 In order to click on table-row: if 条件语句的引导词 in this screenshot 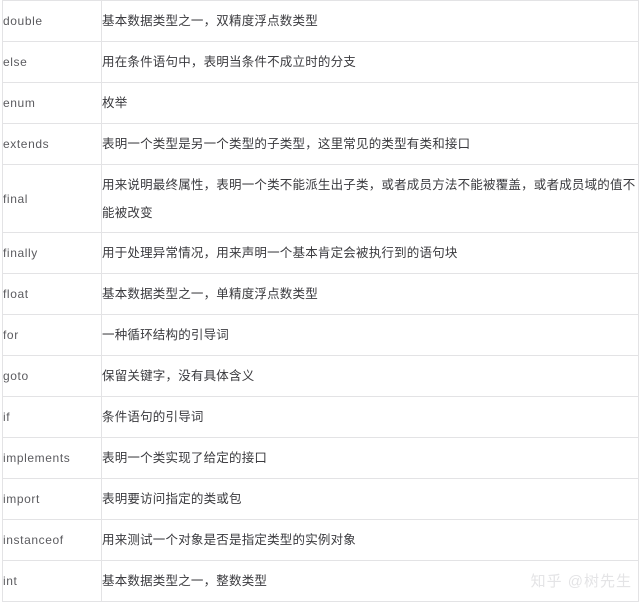, I will do `click(320, 417)`.